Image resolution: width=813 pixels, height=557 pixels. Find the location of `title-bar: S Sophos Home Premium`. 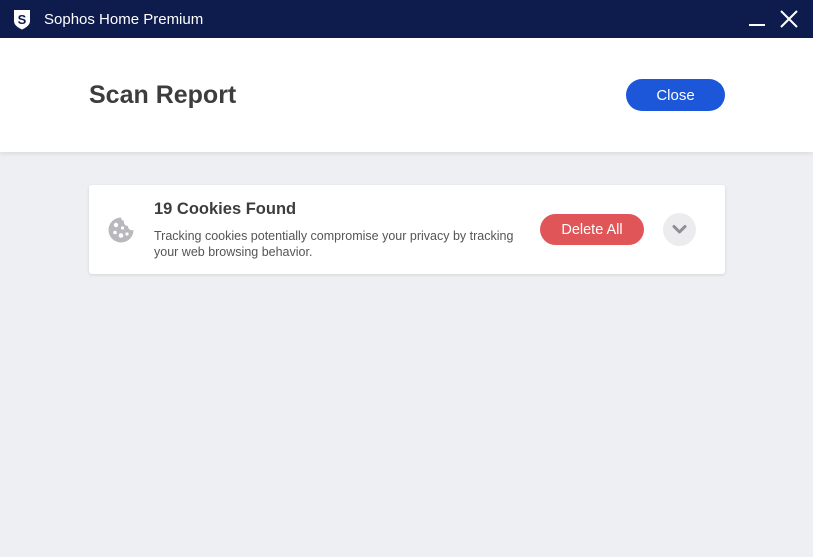

title-bar: S Sophos Home Premium is located at coordinates (406, 19).